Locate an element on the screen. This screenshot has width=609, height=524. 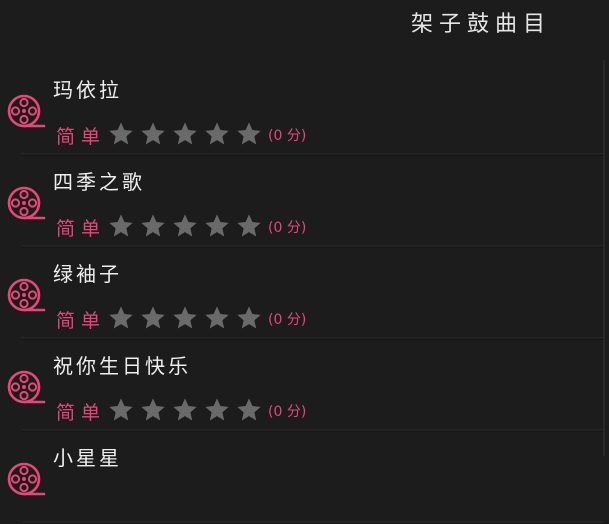
page-title: 架子鼓曲目 is located at coordinates (480, 24).